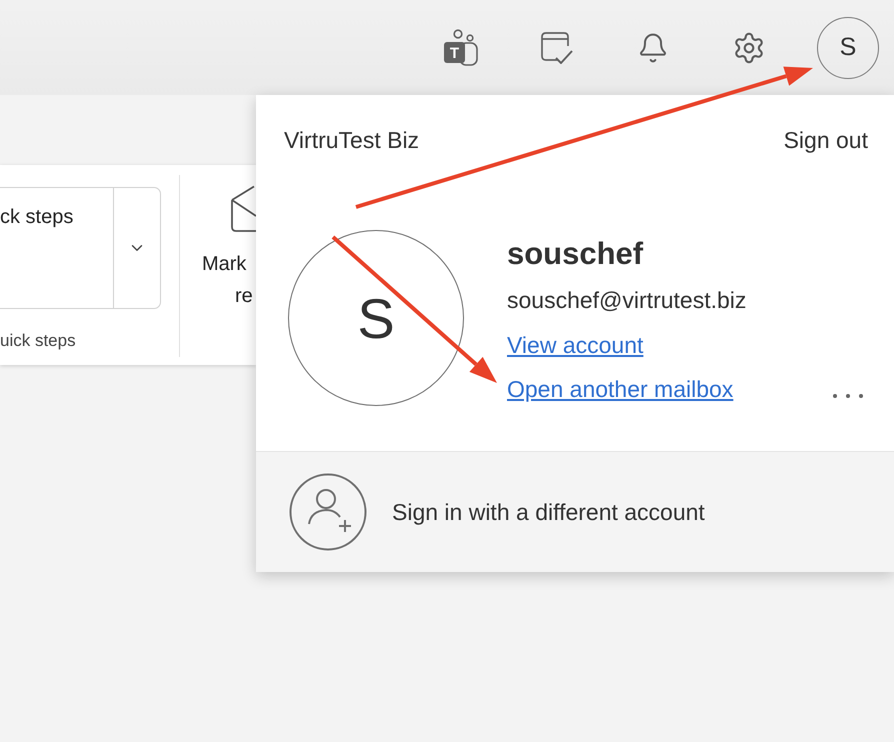 Image resolution: width=894 pixels, height=742 pixels. I want to click on email-address: souschef@virtrutest.biz, so click(626, 300).